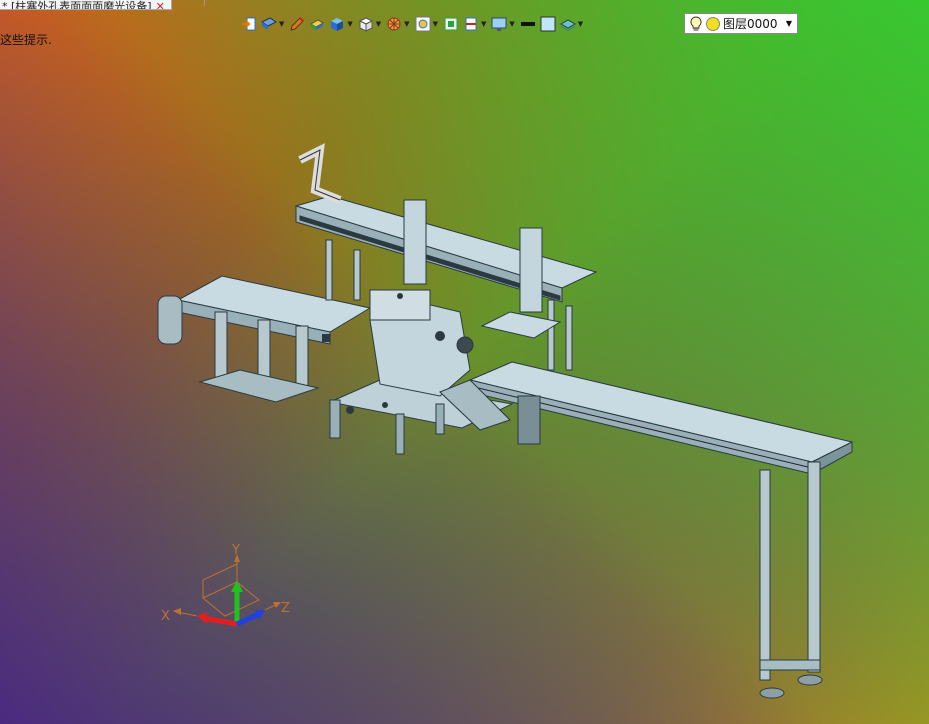 This screenshot has height=724, width=929. What do you see at coordinates (394, 24) in the screenshot?
I see `render-wheel-icon` at bounding box center [394, 24].